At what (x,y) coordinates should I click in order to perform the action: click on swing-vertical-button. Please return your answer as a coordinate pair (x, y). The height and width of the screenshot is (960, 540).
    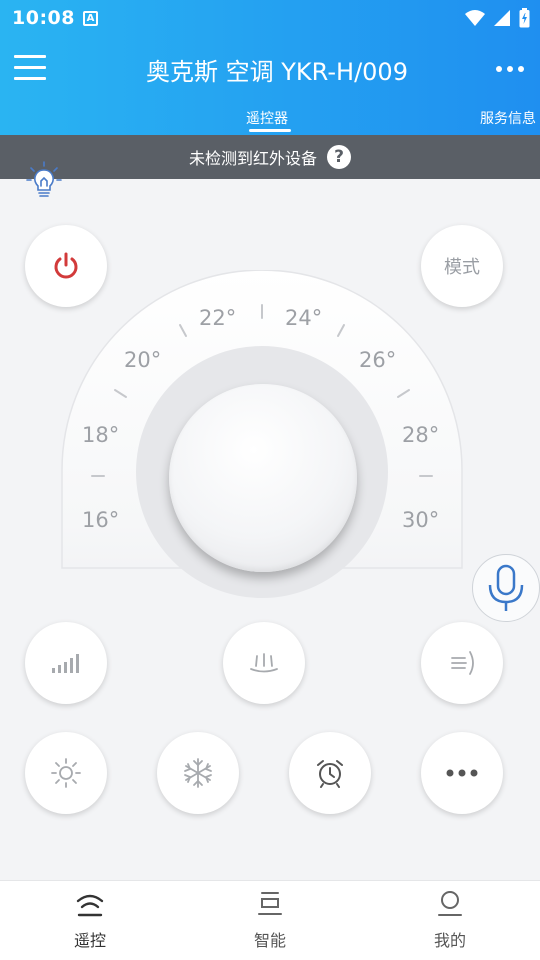
    Looking at the image, I should click on (264, 663).